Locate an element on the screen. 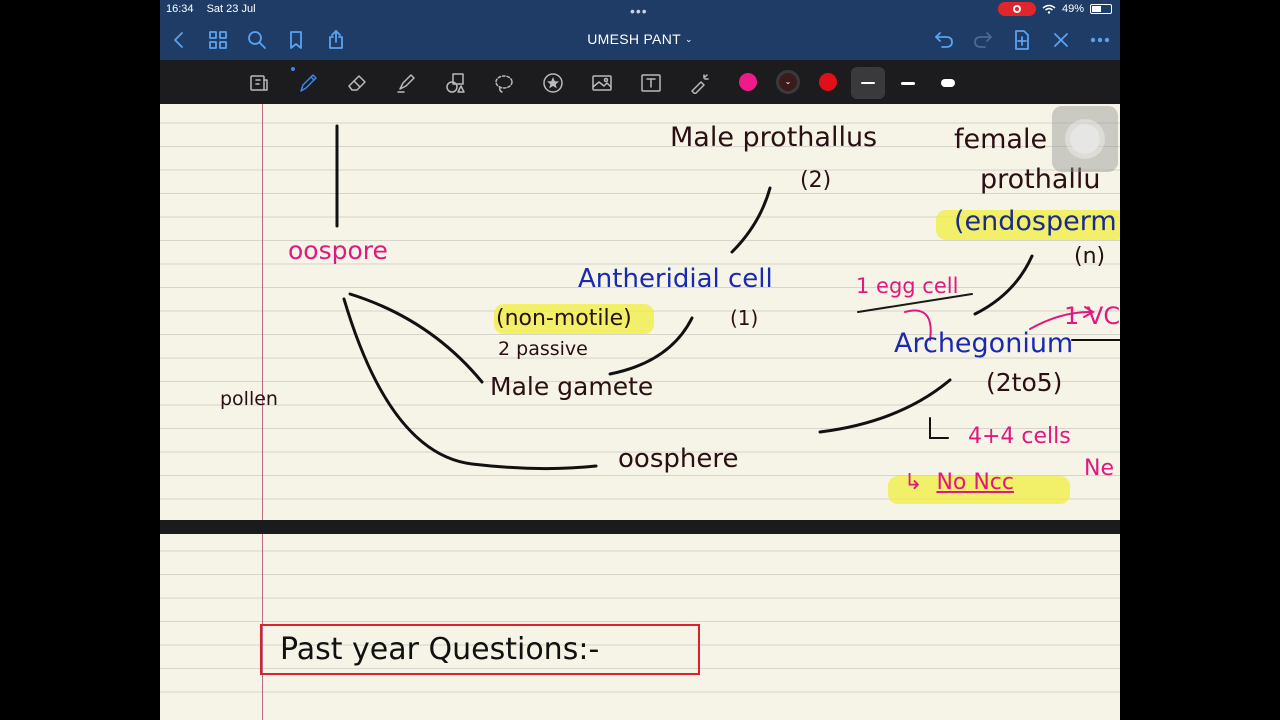 The image size is (1280, 720). sticker-icon is located at coordinates (553, 83).